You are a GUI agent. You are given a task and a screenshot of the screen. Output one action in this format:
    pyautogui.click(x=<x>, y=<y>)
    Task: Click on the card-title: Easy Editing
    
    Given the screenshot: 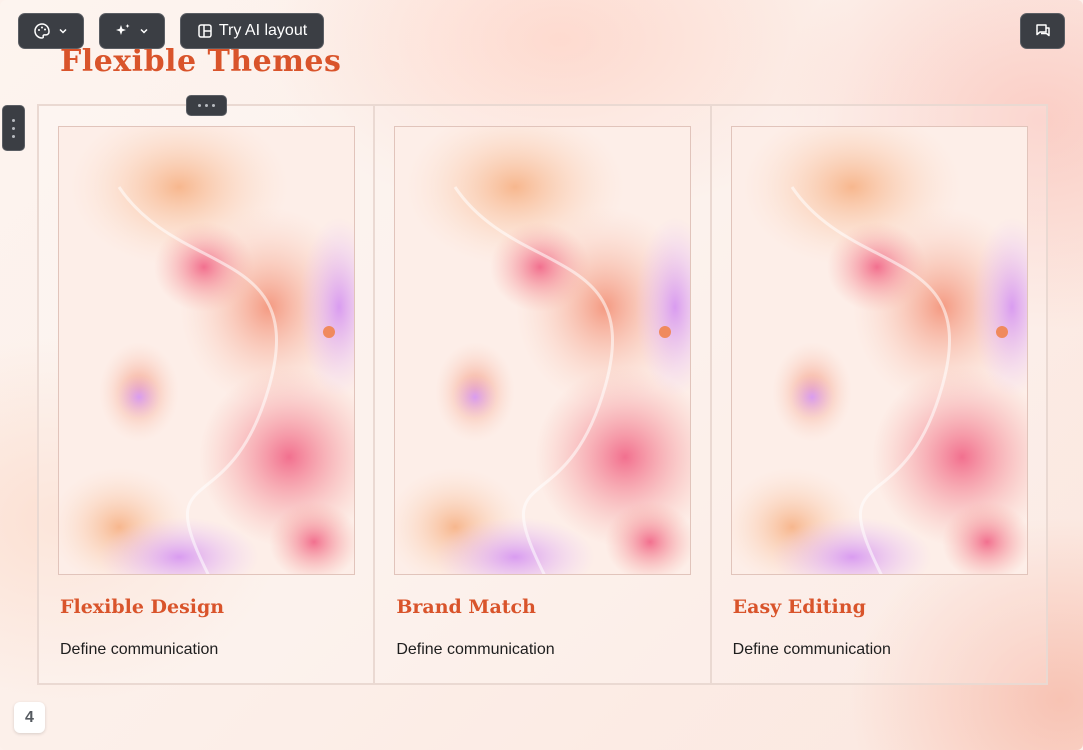 What is the action you would take?
    pyautogui.click(x=799, y=607)
    